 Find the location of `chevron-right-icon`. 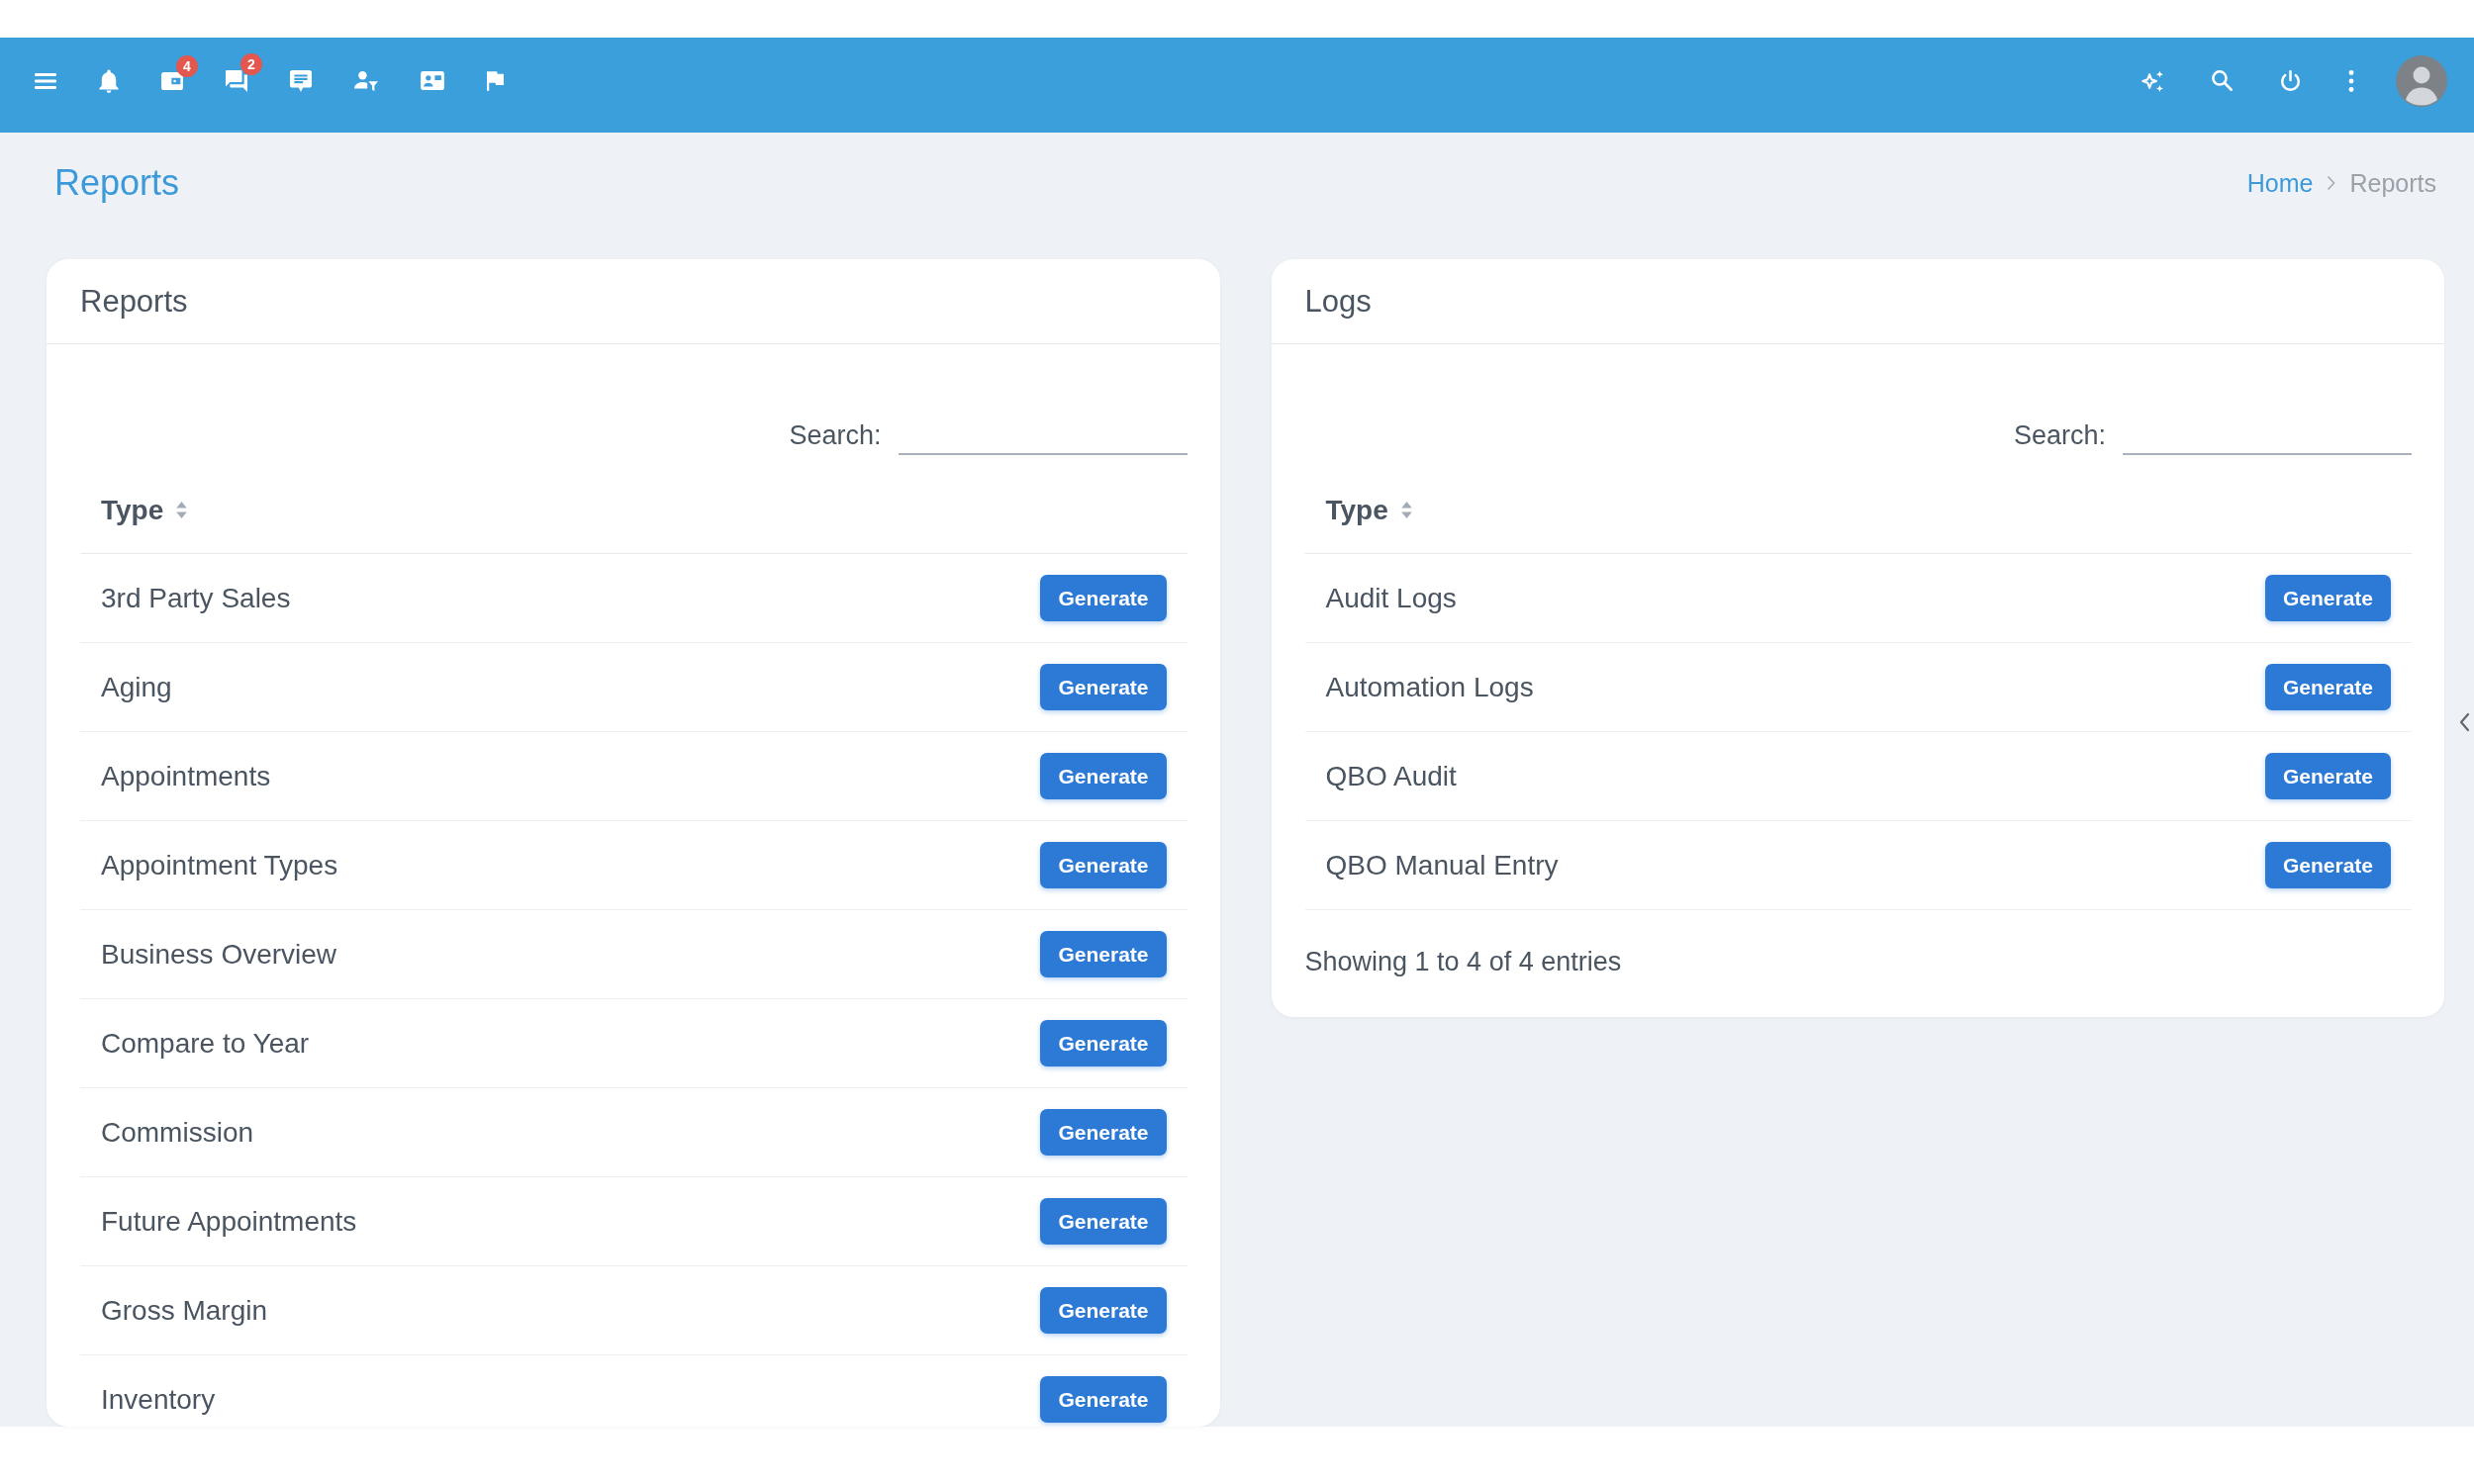

chevron-right-icon is located at coordinates (2331, 183).